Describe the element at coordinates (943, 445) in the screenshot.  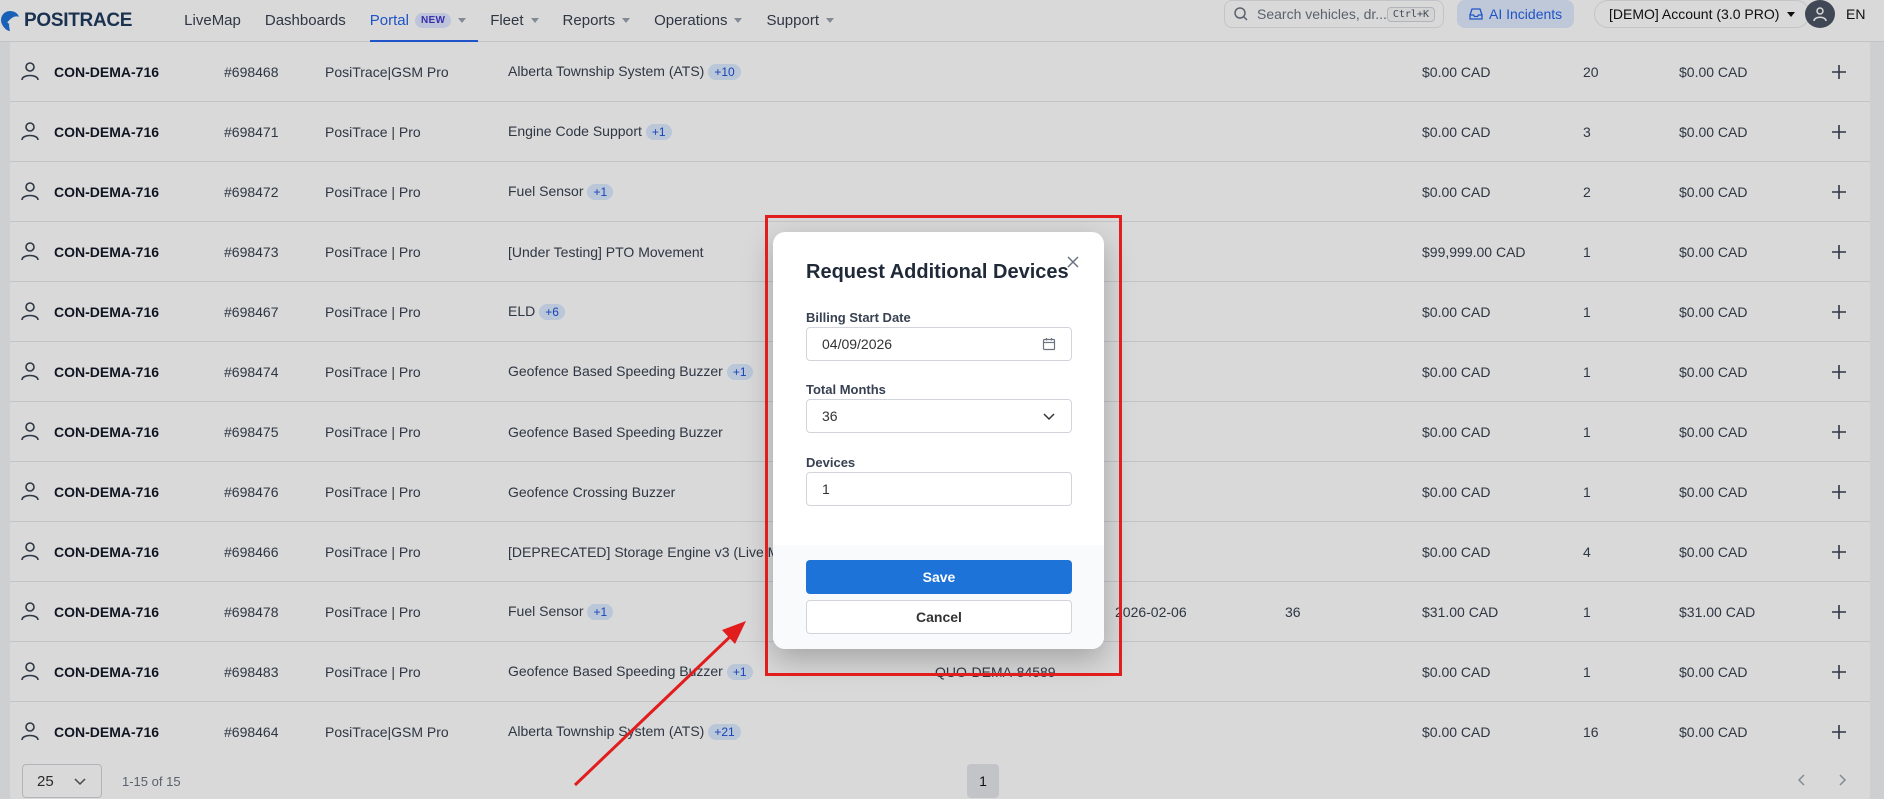
I see `annotation-highlight-box` at that location.